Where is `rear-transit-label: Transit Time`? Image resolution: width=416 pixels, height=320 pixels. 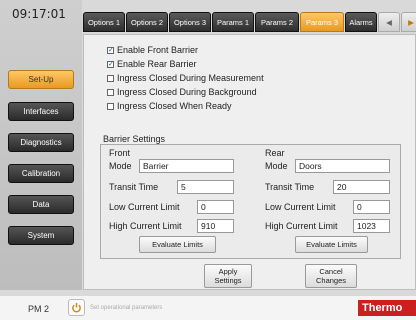 rear-transit-label: Transit Time is located at coordinates (290, 187).